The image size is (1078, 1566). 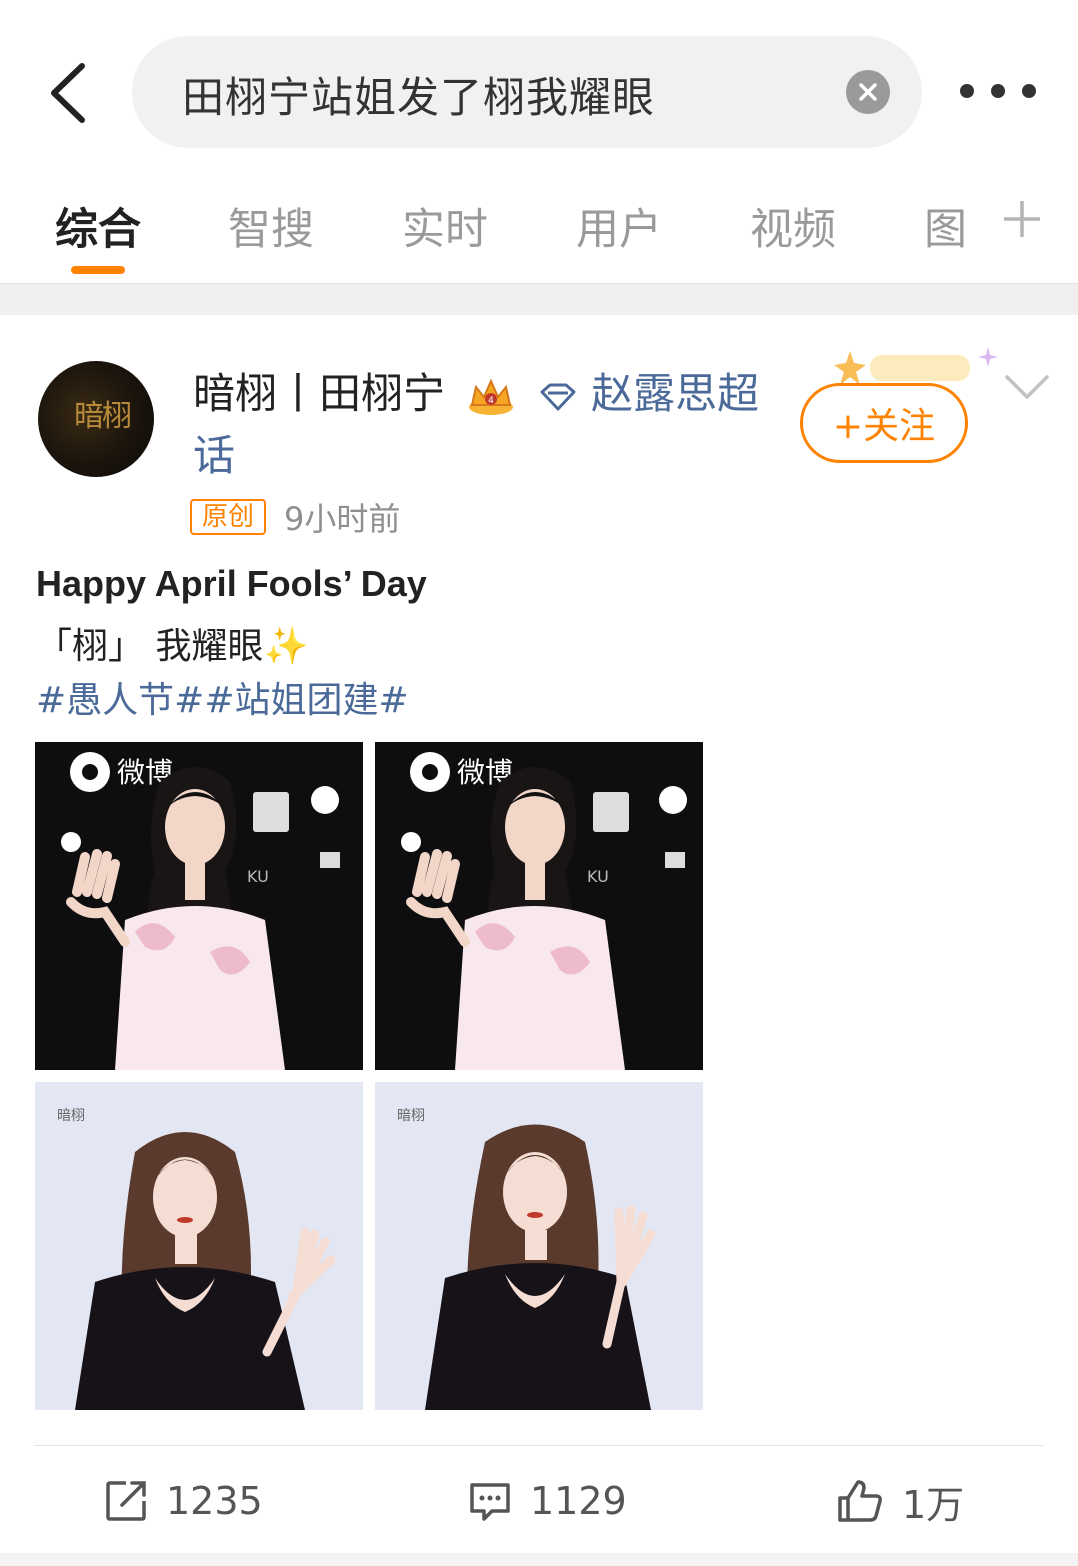 I want to click on follow-button: +关注, so click(x=884, y=423).